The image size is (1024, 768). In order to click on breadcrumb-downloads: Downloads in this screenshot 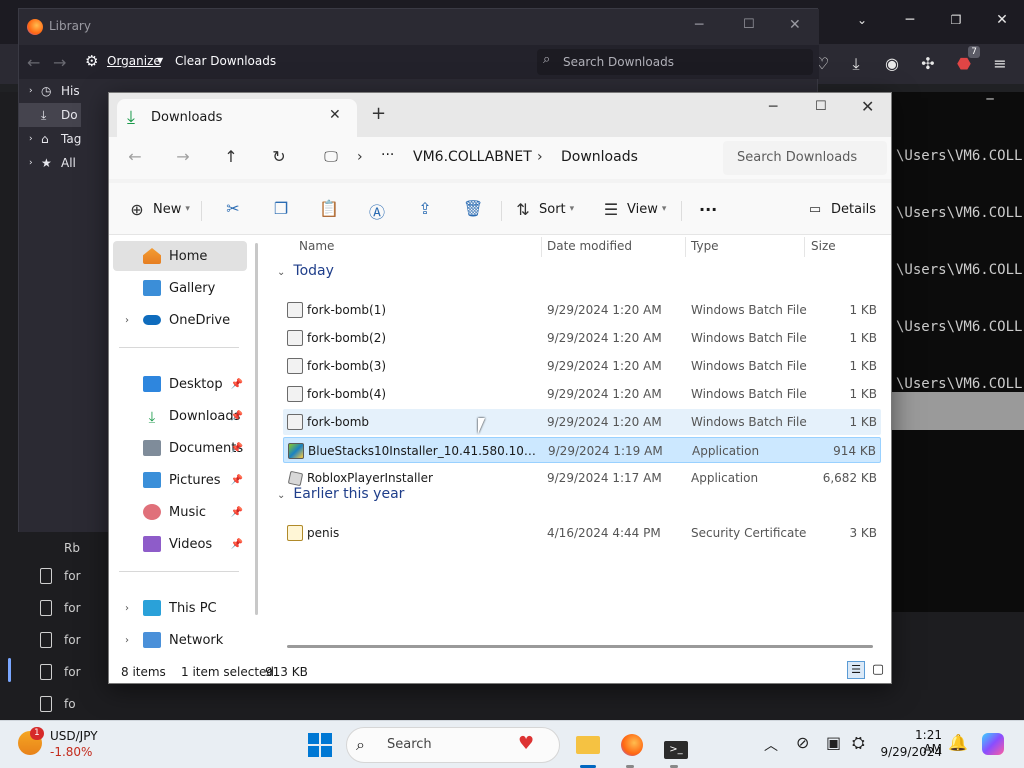, I will do `click(599, 157)`.